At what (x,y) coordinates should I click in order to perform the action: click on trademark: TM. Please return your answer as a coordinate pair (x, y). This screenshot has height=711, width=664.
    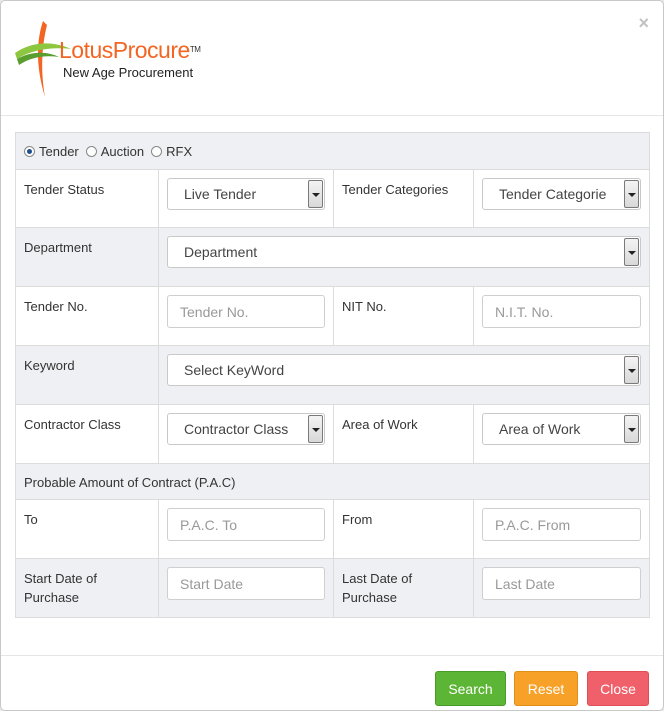
    Looking at the image, I should click on (195, 49).